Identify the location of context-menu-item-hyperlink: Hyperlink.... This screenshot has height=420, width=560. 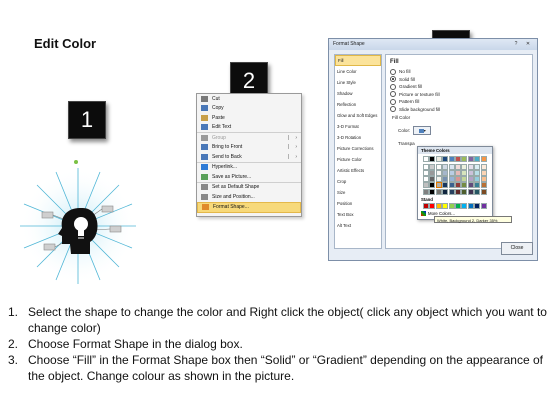
(249, 167).